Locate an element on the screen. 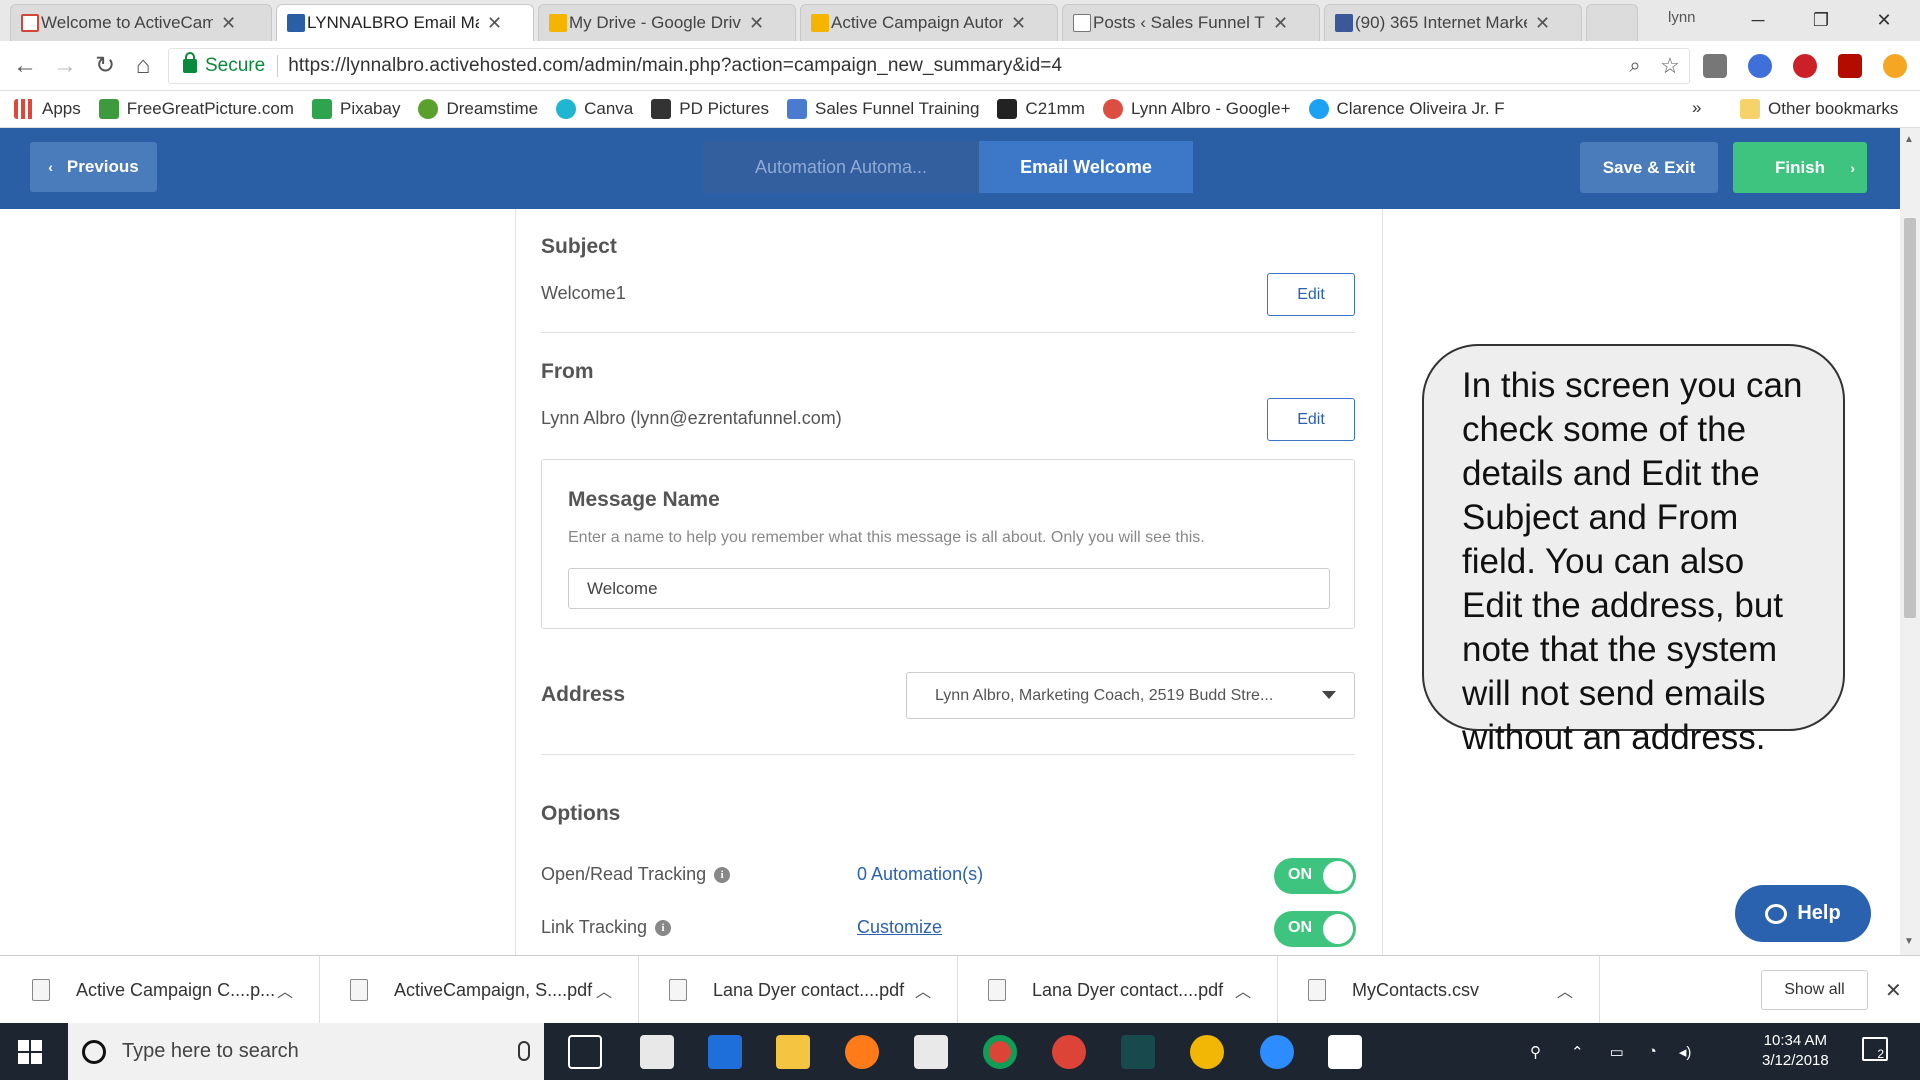  wifi-icon: ◔ is located at coordinates (1652, 1051).